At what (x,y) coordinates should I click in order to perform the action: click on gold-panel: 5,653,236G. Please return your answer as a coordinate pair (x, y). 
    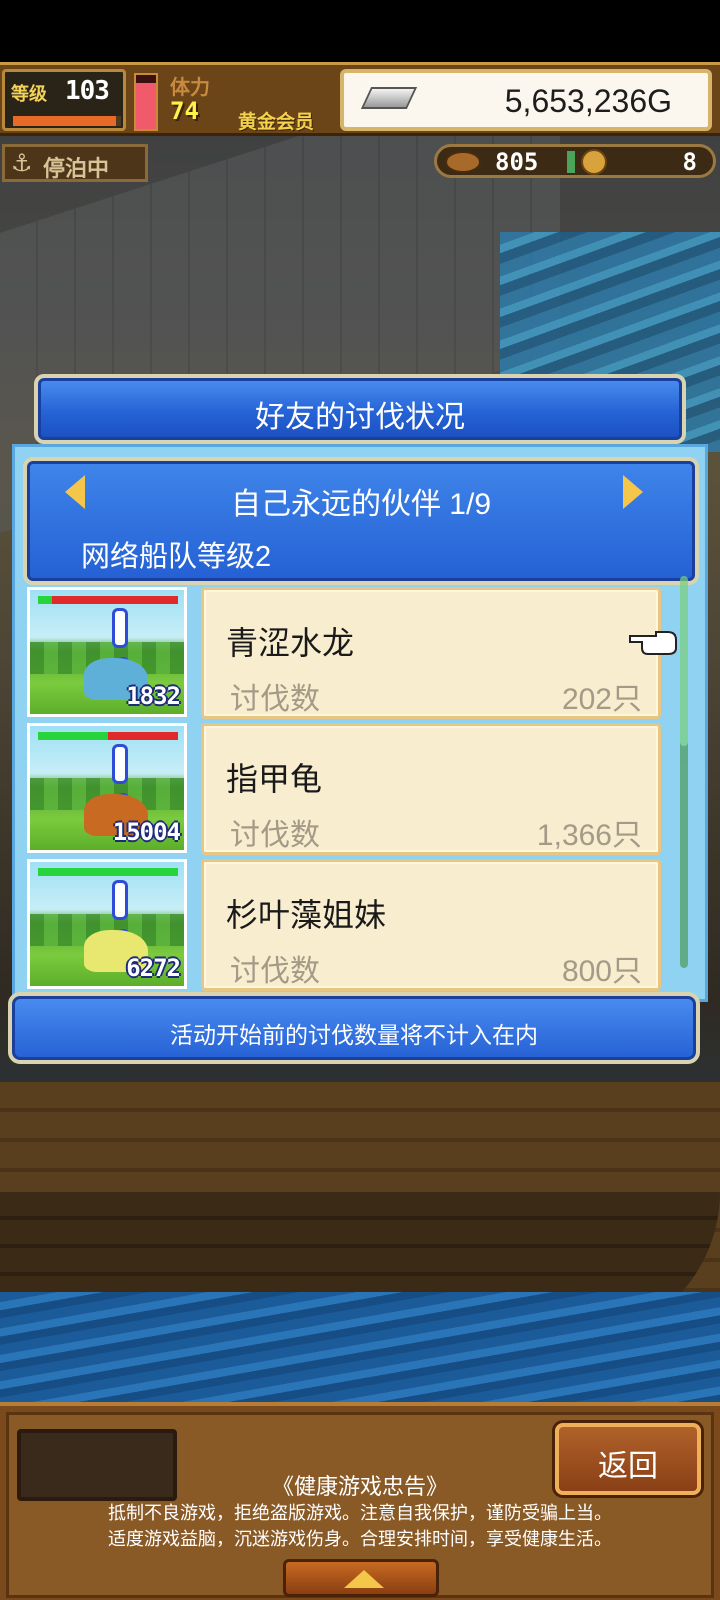
    Looking at the image, I should click on (526, 100).